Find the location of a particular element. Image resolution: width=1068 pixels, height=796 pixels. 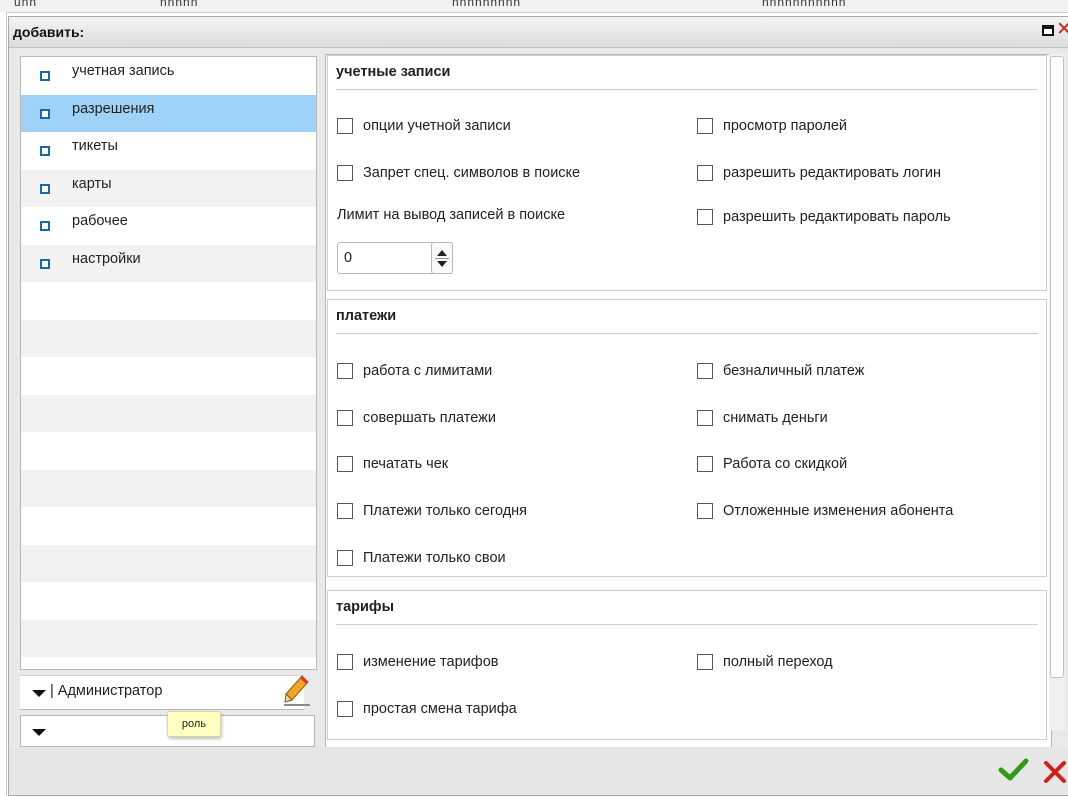

close-icon: ✕ is located at coordinates (1062, 29).